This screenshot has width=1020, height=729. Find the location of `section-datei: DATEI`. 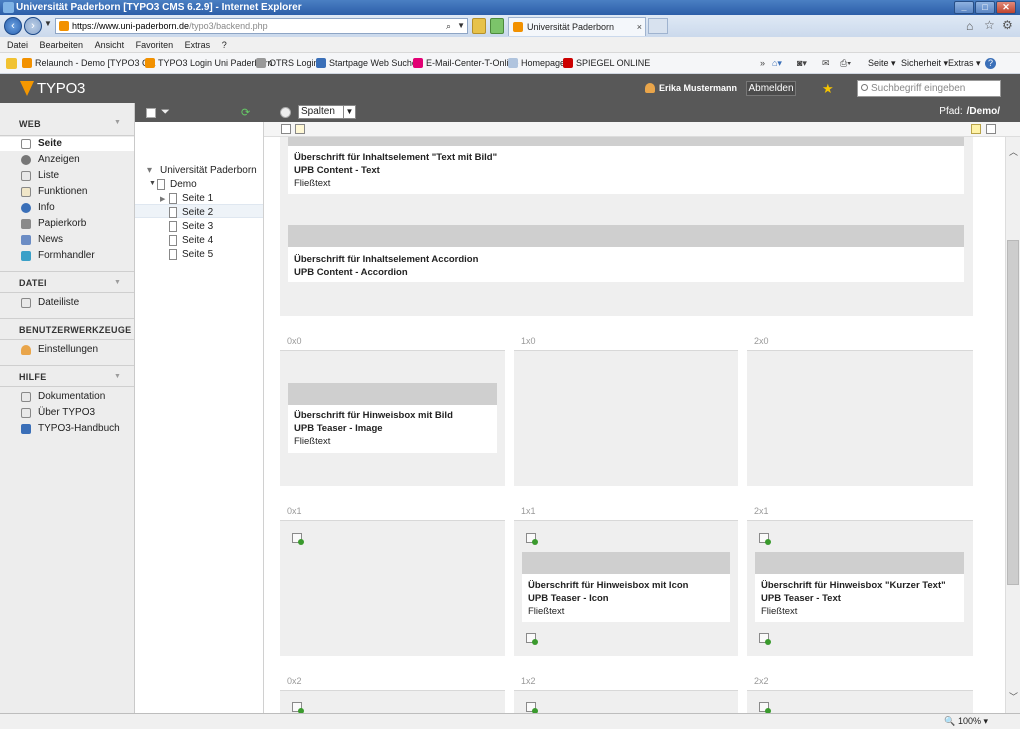

section-datei: DATEI is located at coordinates (33, 283).